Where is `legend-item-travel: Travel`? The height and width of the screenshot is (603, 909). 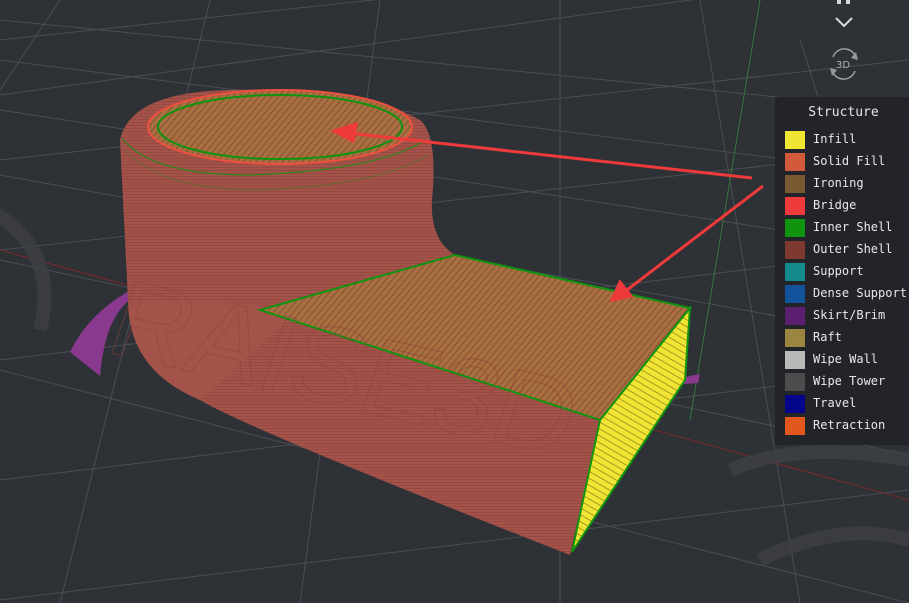 legend-item-travel: Travel is located at coordinates (846, 404).